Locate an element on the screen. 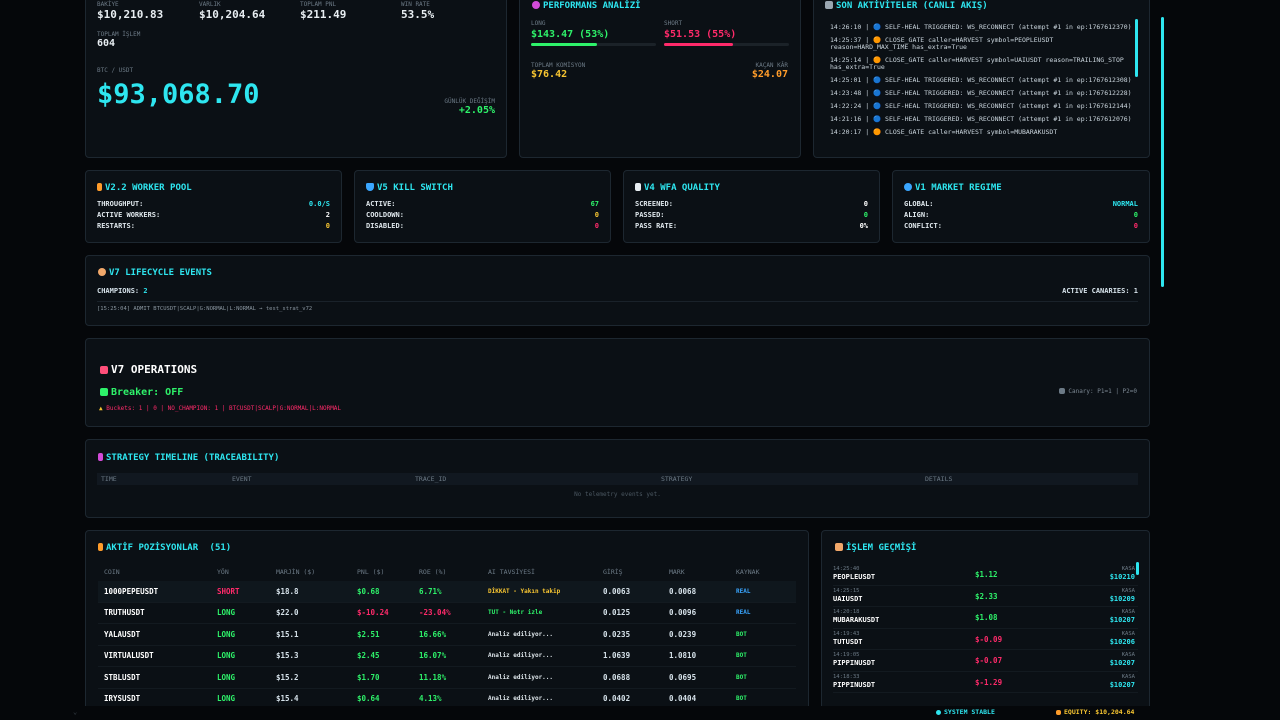 This screenshot has width=1280, height=720. balance-stat: BAKİYE $10,210.83 is located at coordinates (130, 11).